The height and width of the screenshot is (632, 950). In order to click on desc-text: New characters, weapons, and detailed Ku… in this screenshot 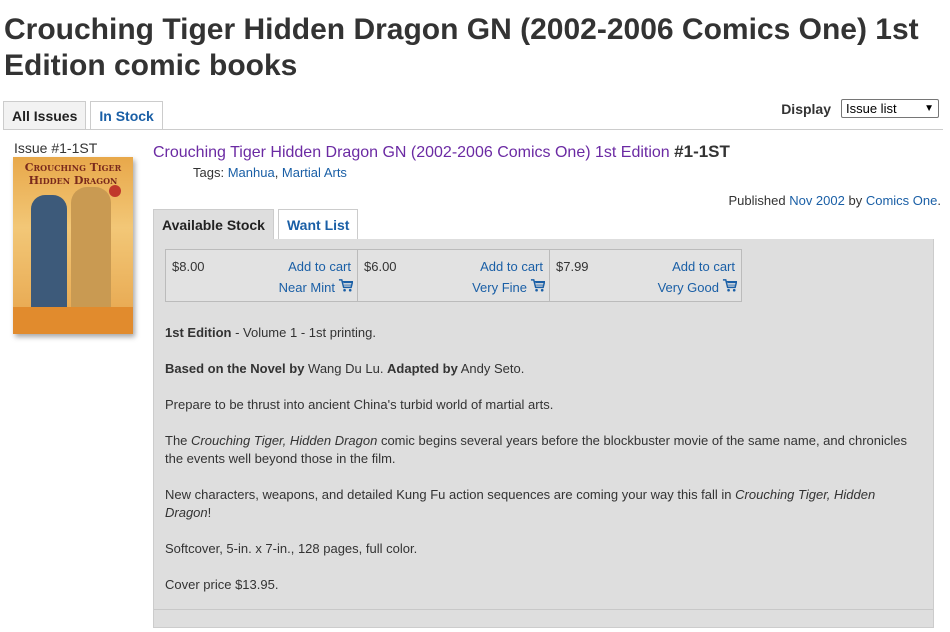, I will do `click(450, 494)`.